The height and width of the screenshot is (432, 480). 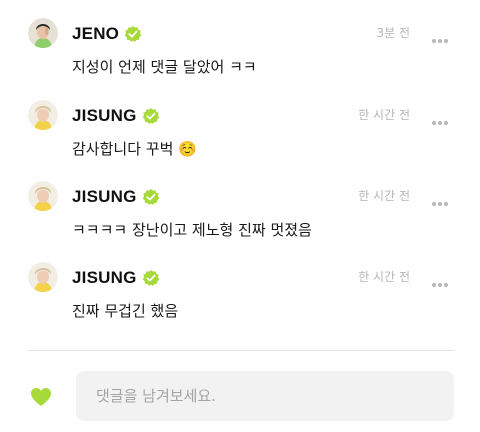 What do you see at coordinates (41, 397) in the screenshot?
I see `heart-icon` at bounding box center [41, 397].